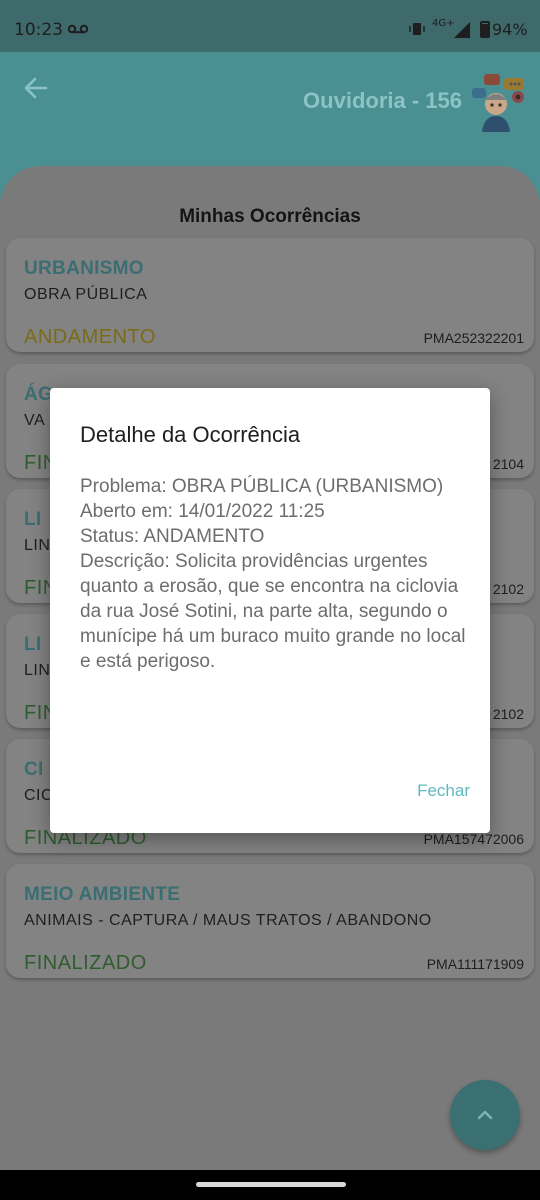 The image size is (540, 1200). Describe the element at coordinates (85, 963) in the screenshot. I see `item-status: FINALIZADO` at that location.